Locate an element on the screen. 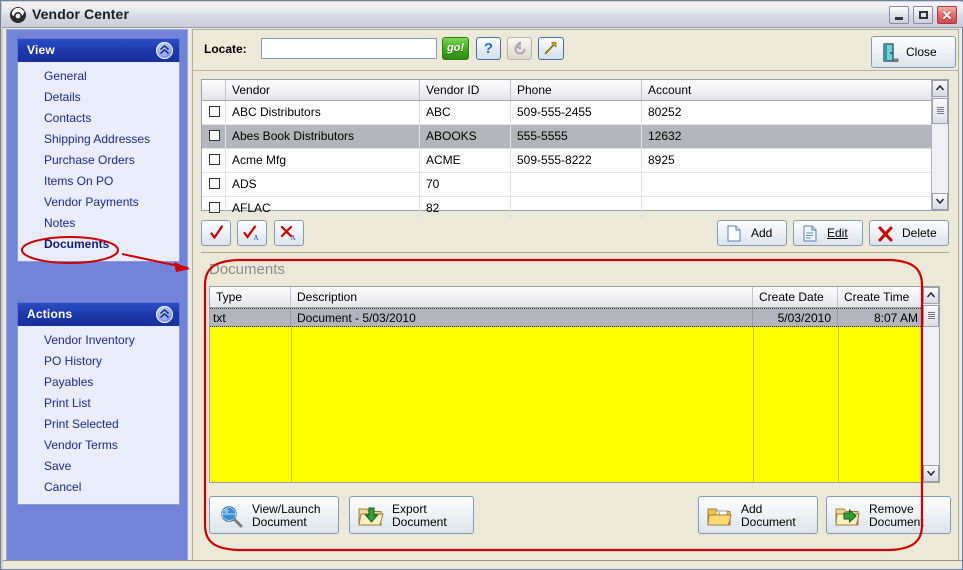 The width and height of the screenshot is (963, 570). red-x-delete-icon is located at coordinates (885, 235).